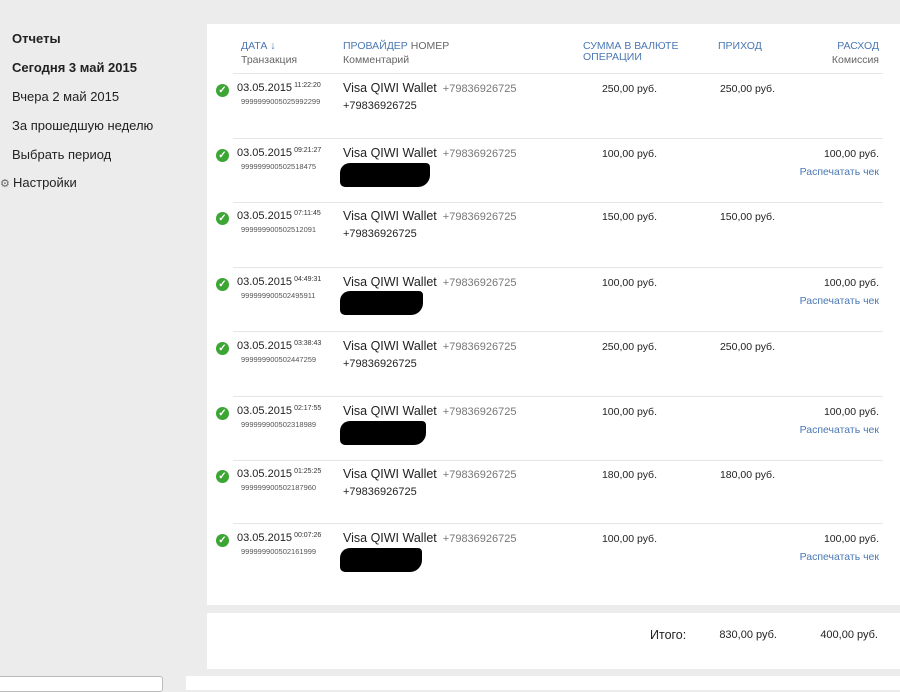 Image resolution: width=900 pixels, height=692 pixels. What do you see at coordinates (376, 60) in the screenshot?
I see `header-comment: Комментарий` at bounding box center [376, 60].